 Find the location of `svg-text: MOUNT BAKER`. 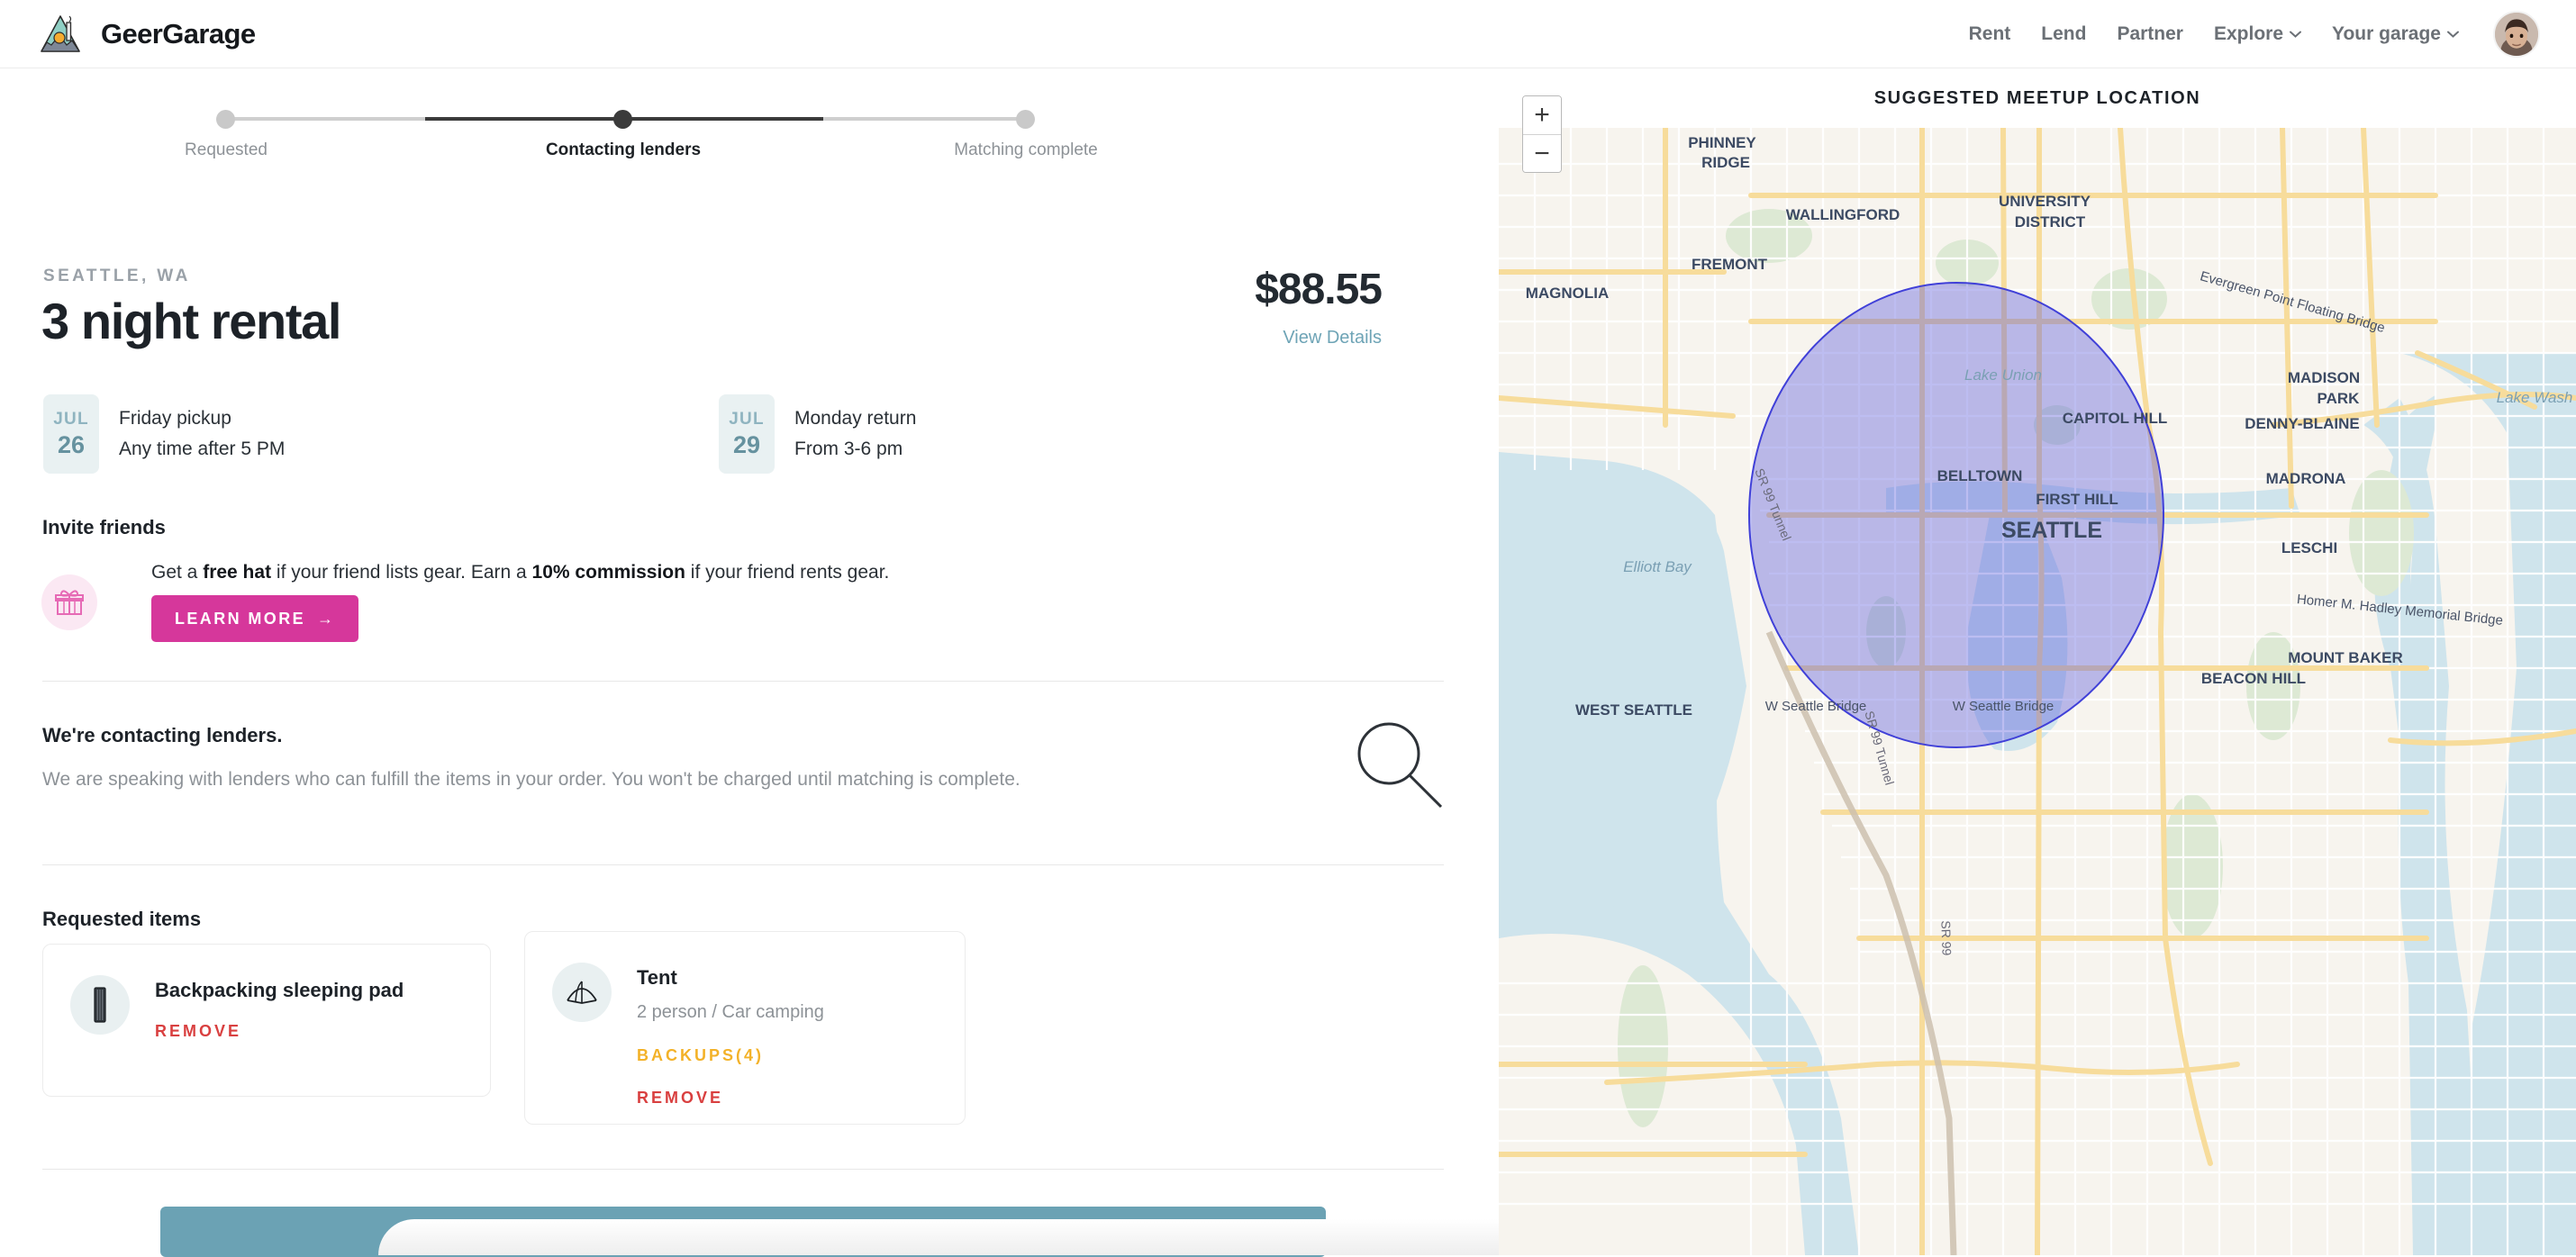

svg-text: MOUNT BAKER is located at coordinates (2346, 657).